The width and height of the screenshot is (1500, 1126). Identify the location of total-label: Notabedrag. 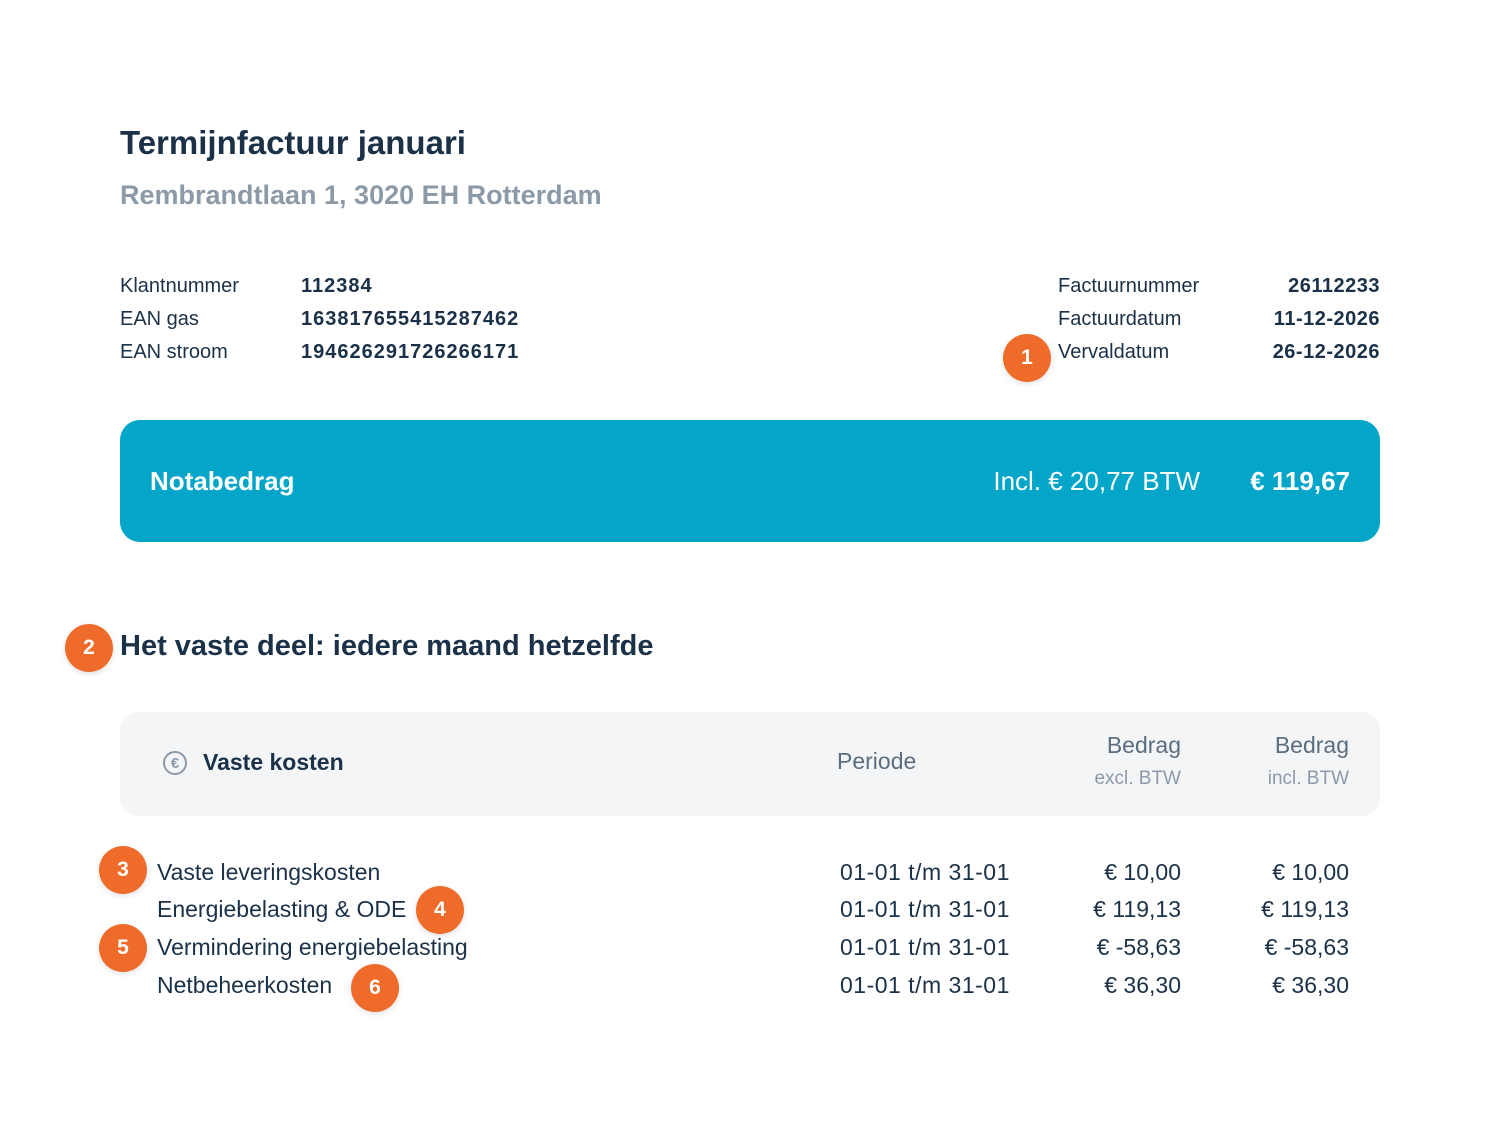
(222, 480).